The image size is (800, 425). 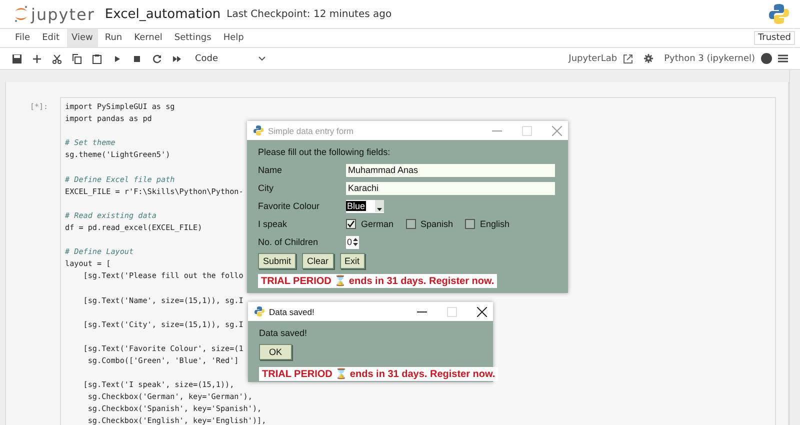 What do you see at coordinates (271, 170) in the screenshot?
I see `field-label: Name` at bounding box center [271, 170].